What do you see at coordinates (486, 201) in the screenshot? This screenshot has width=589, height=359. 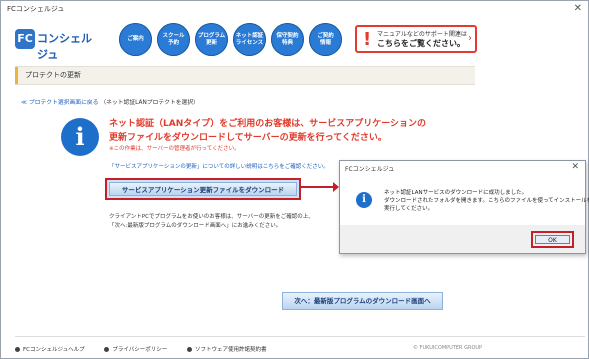 I see `dialog-line2: ダウンロードされたフォルダを開きます。こちらのファイルを使ってインストールを` at bounding box center [486, 201].